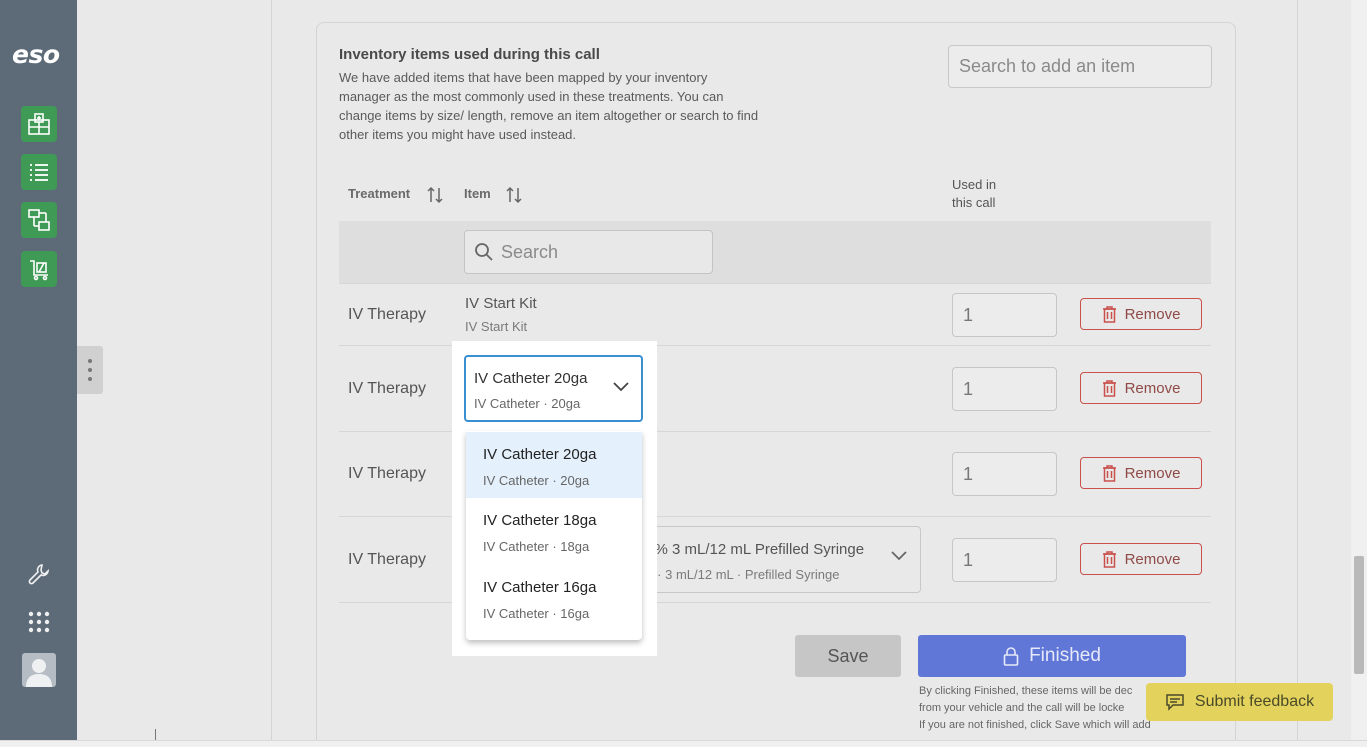 The height and width of the screenshot is (747, 1367). What do you see at coordinates (39, 673) in the screenshot?
I see `avatar-icon` at bounding box center [39, 673].